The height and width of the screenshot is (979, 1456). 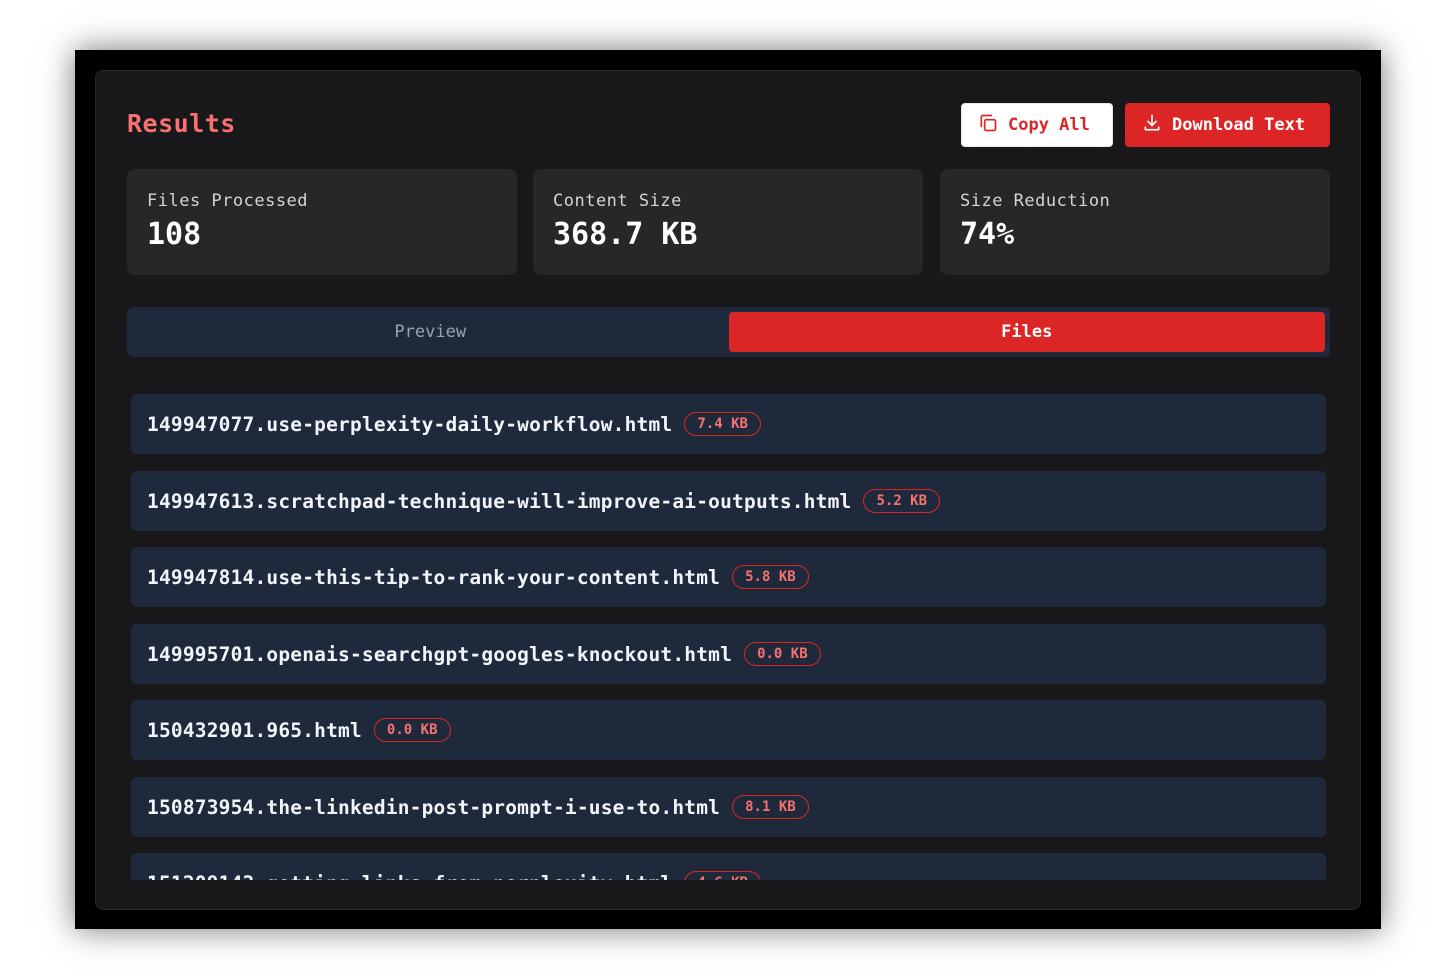 What do you see at coordinates (728, 222) in the screenshot?
I see `stat-content-size: Content Size 368.7 KB` at bounding box center [728, 222].